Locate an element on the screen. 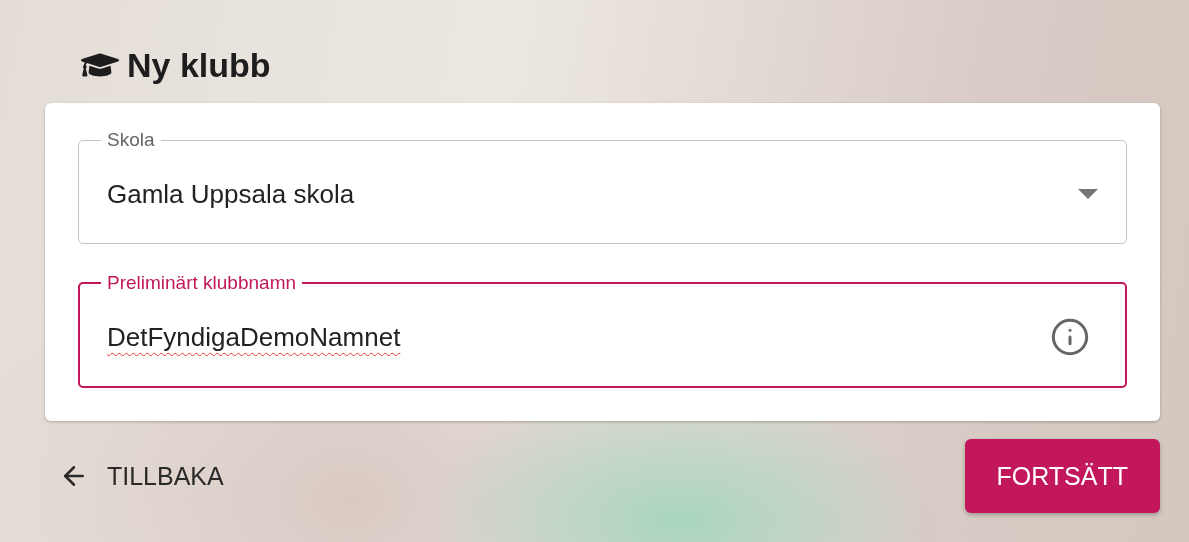 Image resolution: width=1189 pixels, height=542 pixels. field-label: Preliminärt klubbnamn is located at coordinates (202, 283).